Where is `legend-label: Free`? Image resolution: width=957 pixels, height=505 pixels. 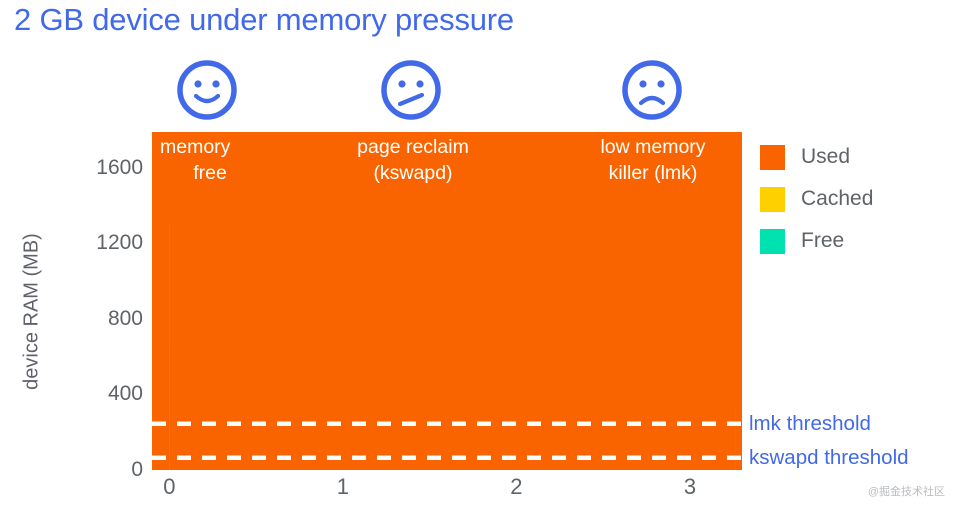 legend-label: Free is located at coordinates (823, 240).